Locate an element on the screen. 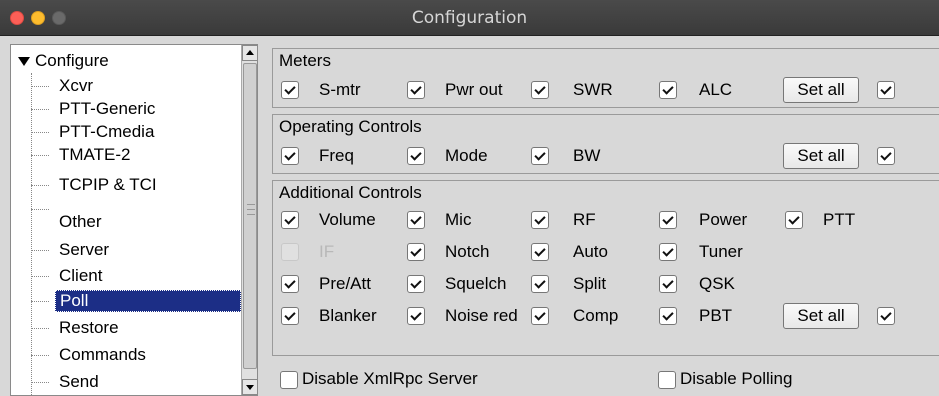 This screenshot has height=396, width=939. volume-checkbox is located at coordinates (290, 220).